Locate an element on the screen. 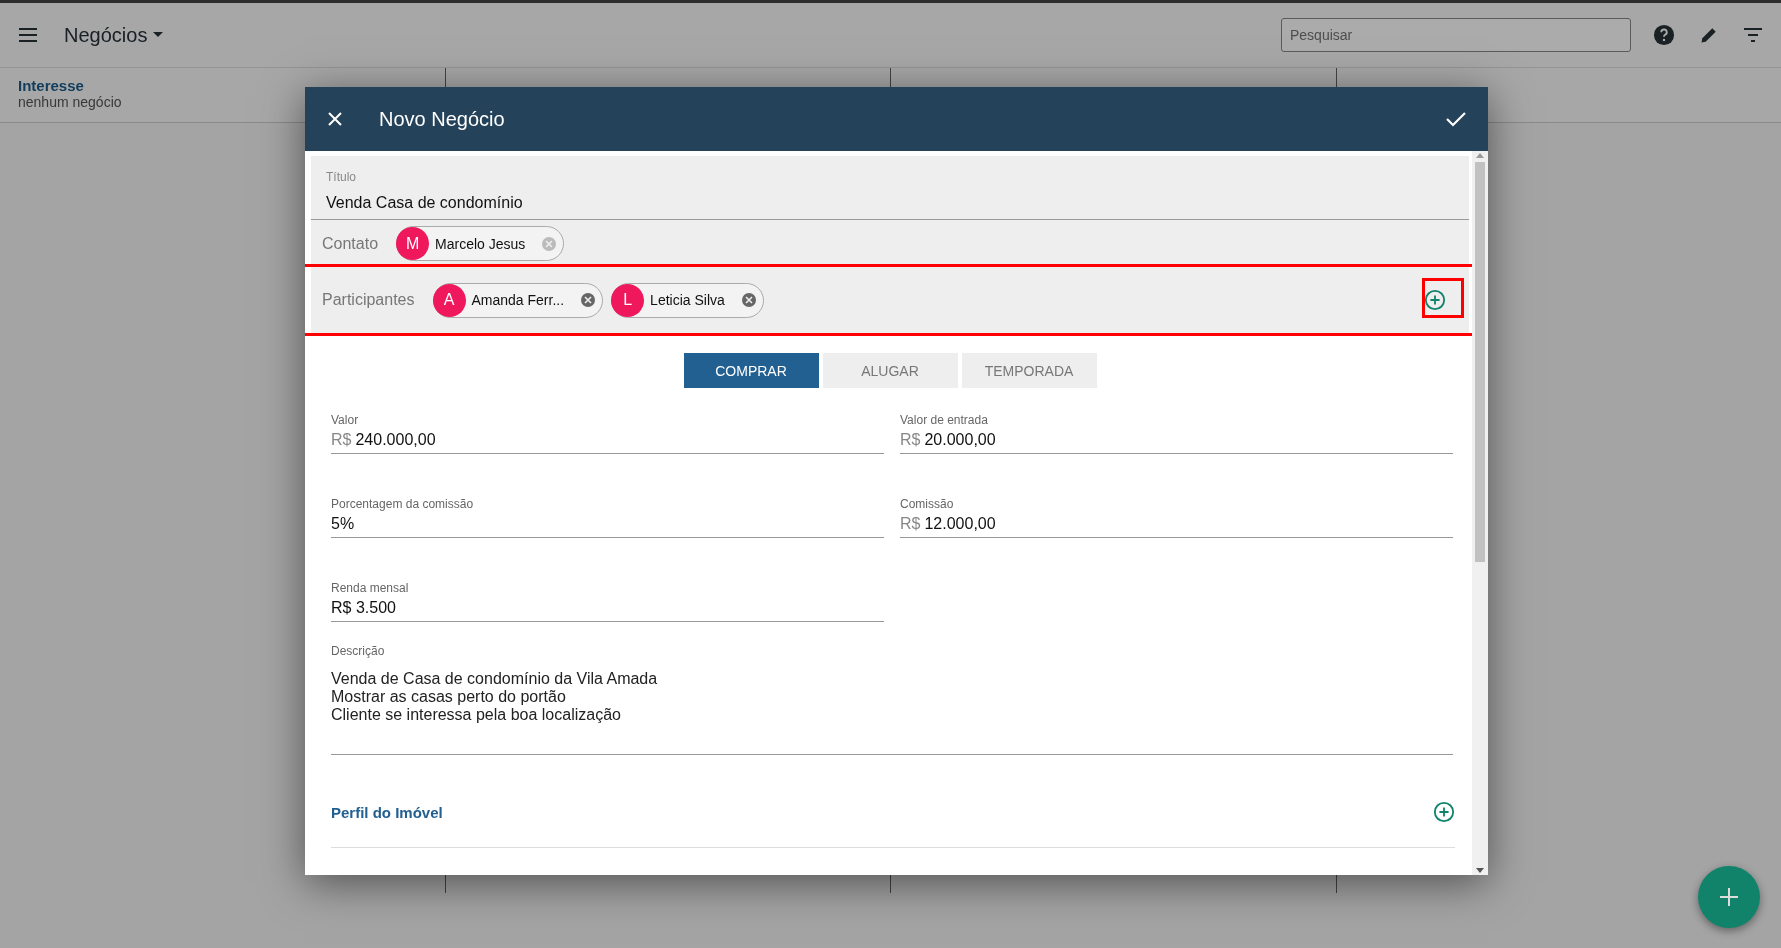 The width and height of the screenshot is (1781, 948). field-value: 240.000,00 is located at coordinates (395, 440).